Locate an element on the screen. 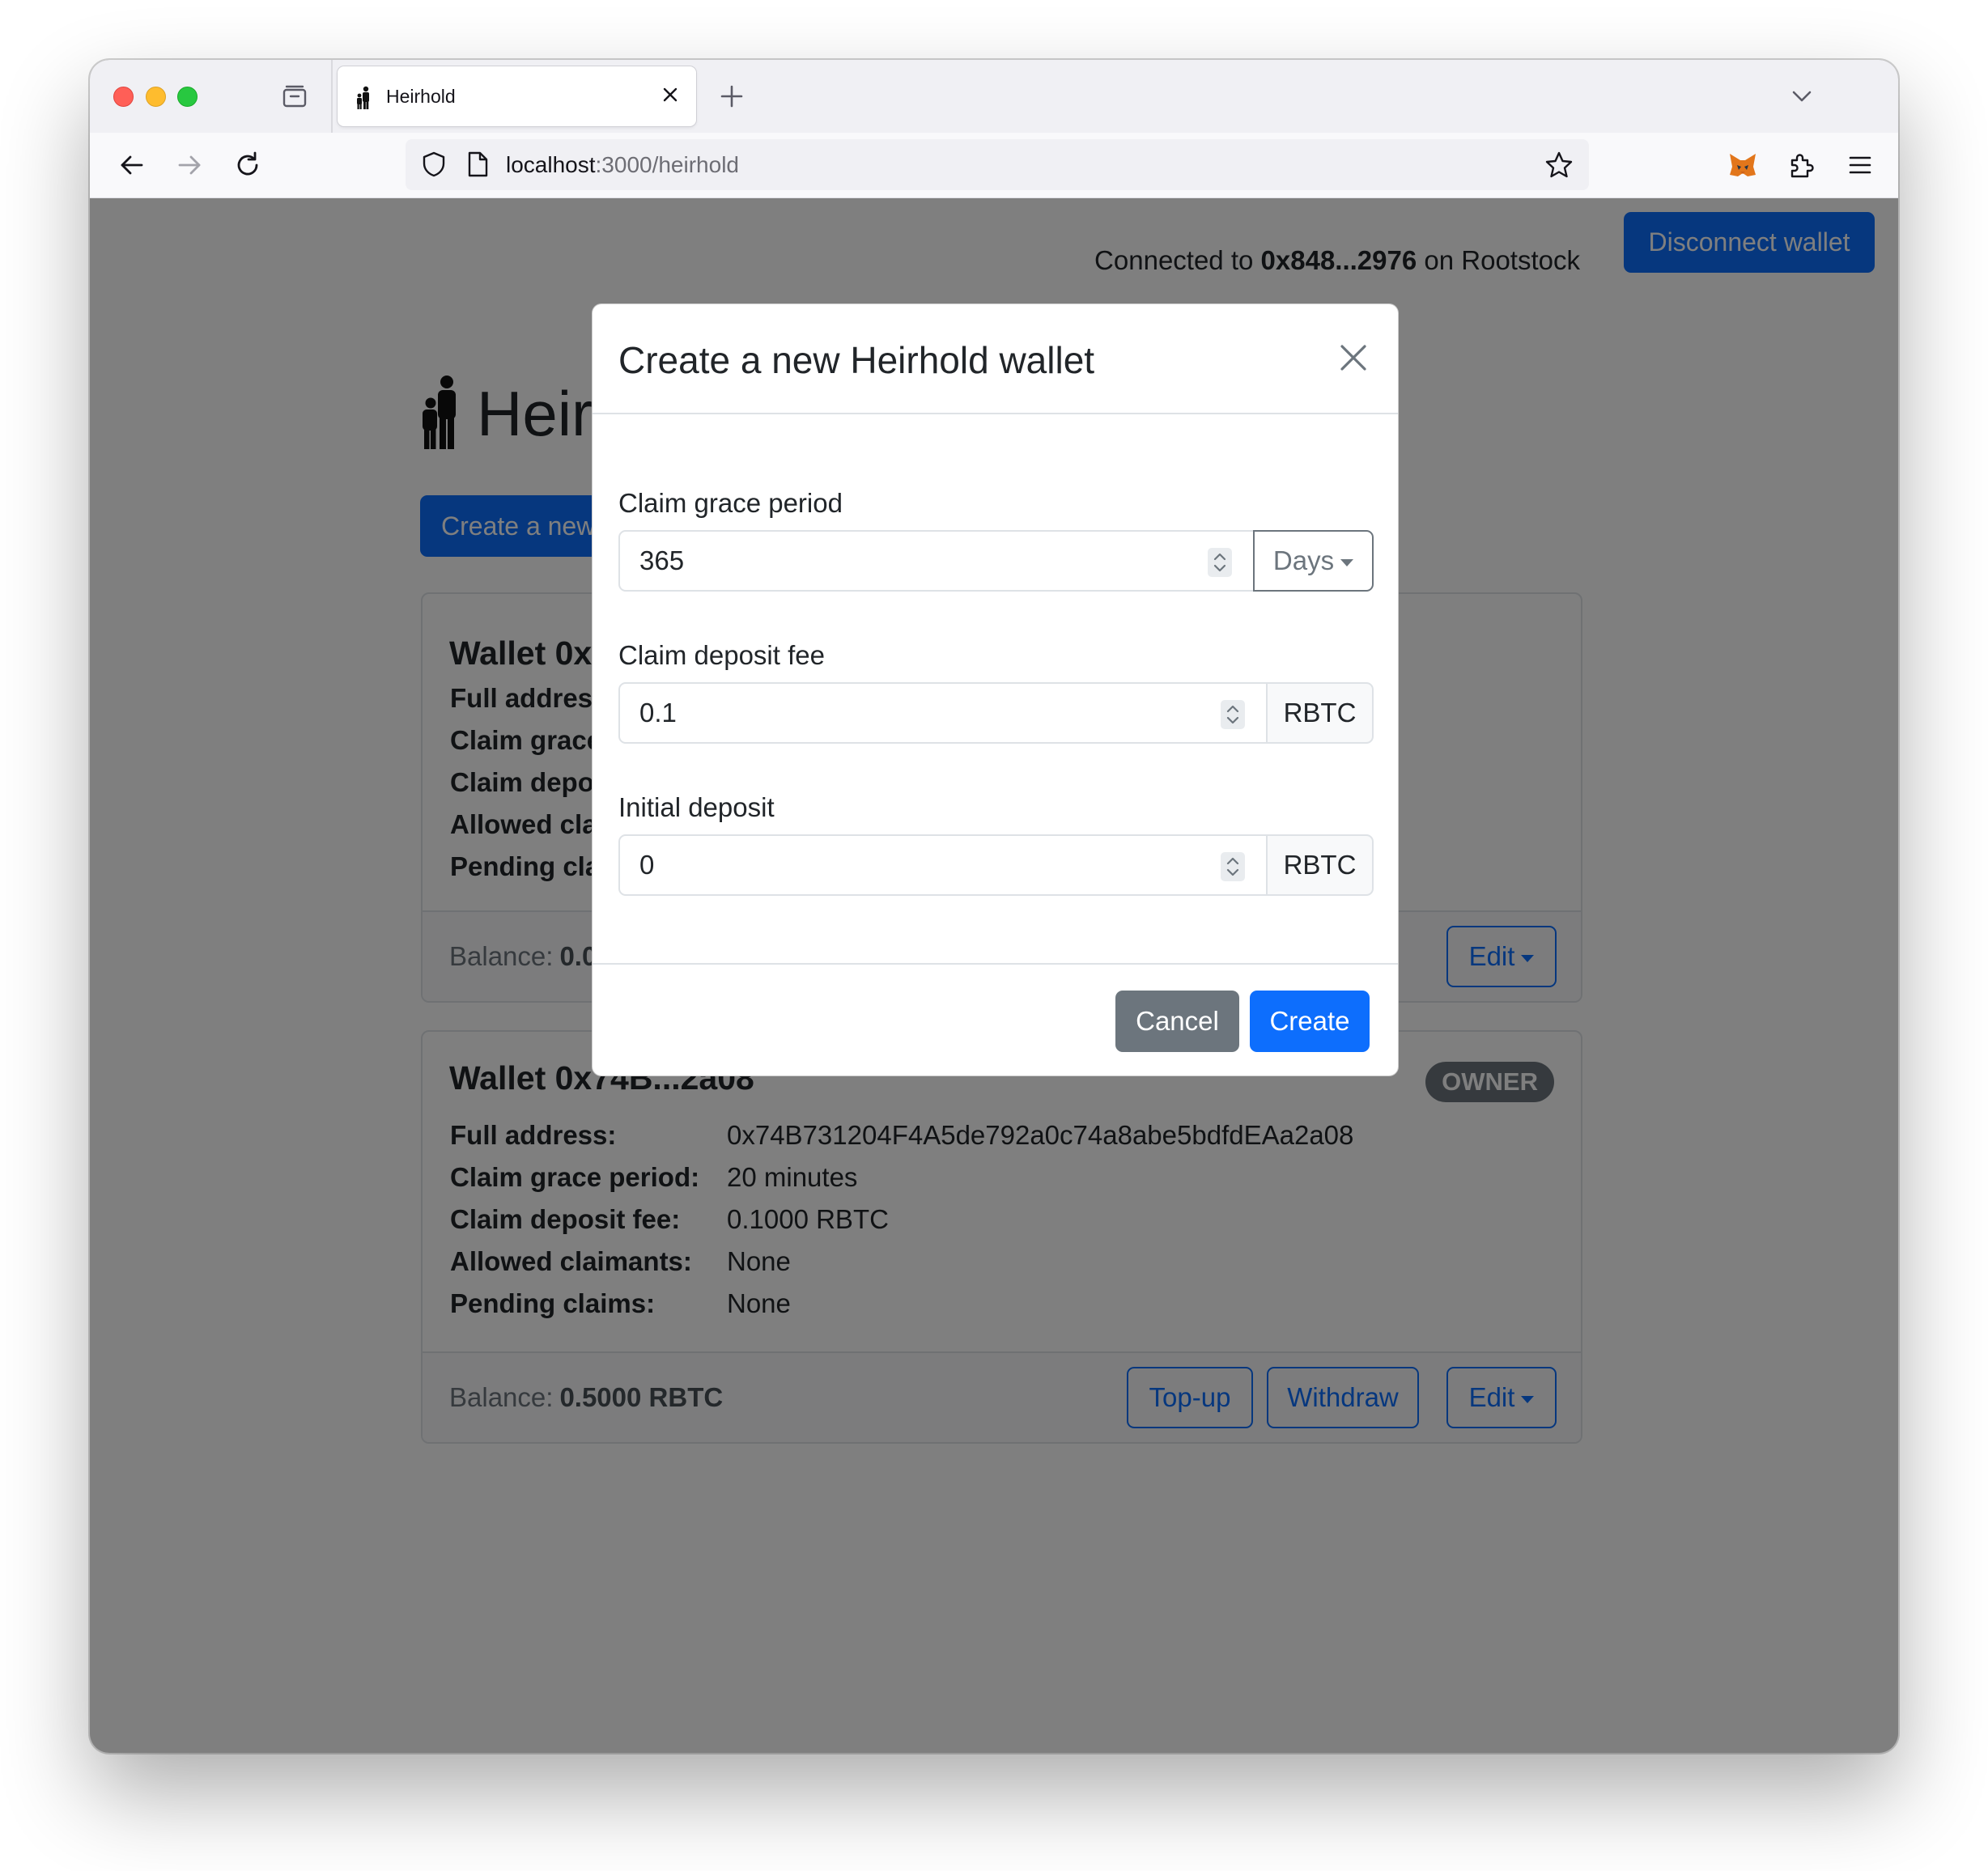 This screenshot has height=1871, width=1988. shield-icon is located at coordinates (434, 164).